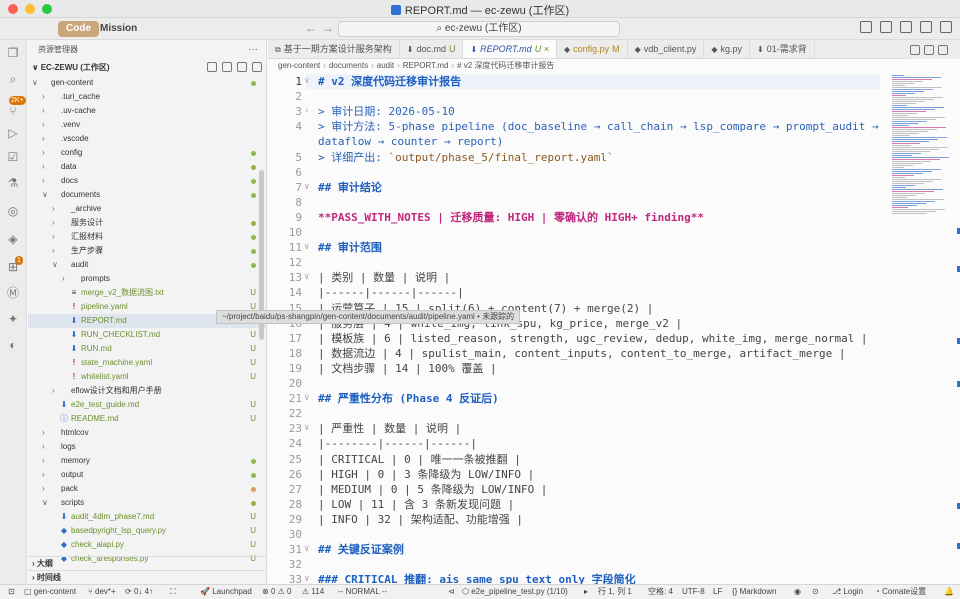  I want to click on tree-item: ◆ check_aiapi.py U, so click(147, 545).